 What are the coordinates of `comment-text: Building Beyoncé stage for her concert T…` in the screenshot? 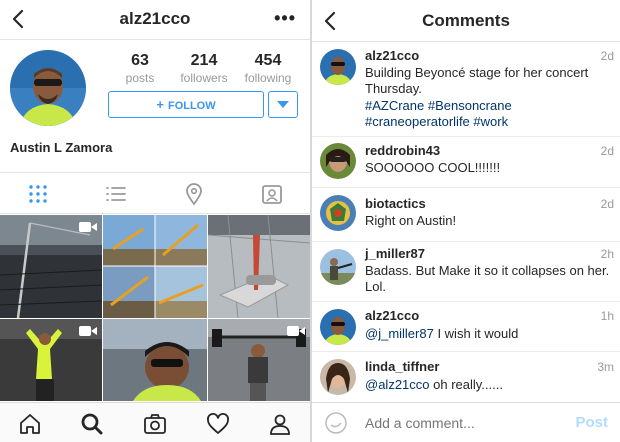 It's located at (477, 80).